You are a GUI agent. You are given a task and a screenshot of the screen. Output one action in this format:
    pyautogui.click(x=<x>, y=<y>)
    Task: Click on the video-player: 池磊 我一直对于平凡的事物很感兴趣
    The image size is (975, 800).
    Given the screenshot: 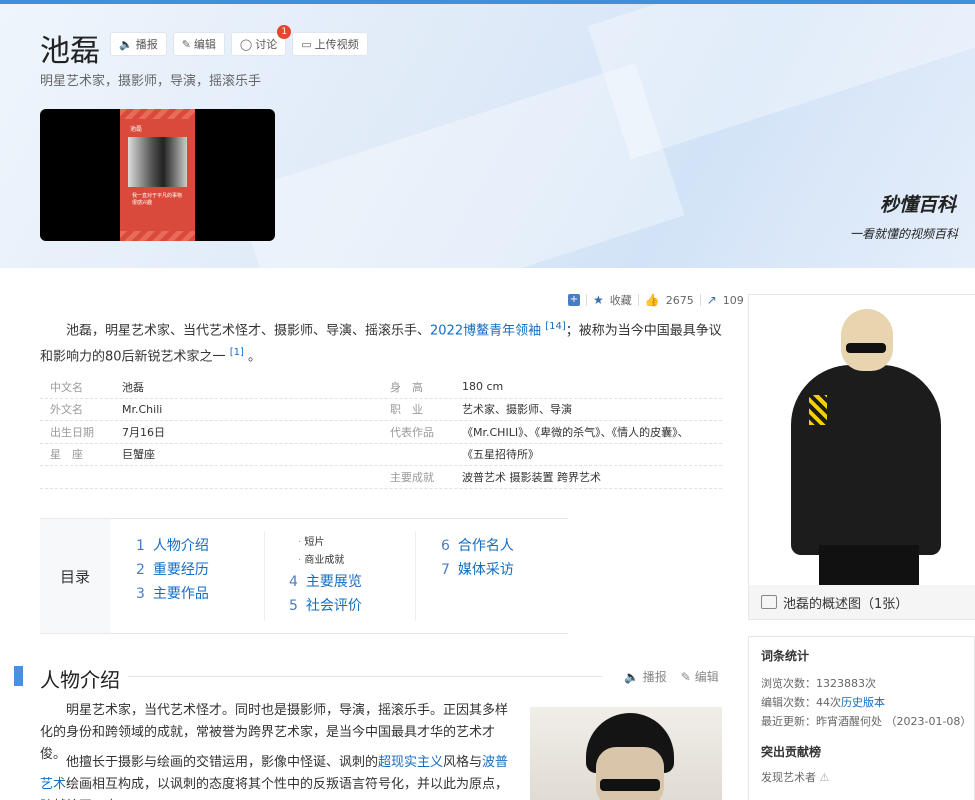 What is the action you would take?
    pyautogui.click(x=157, y=175)
    